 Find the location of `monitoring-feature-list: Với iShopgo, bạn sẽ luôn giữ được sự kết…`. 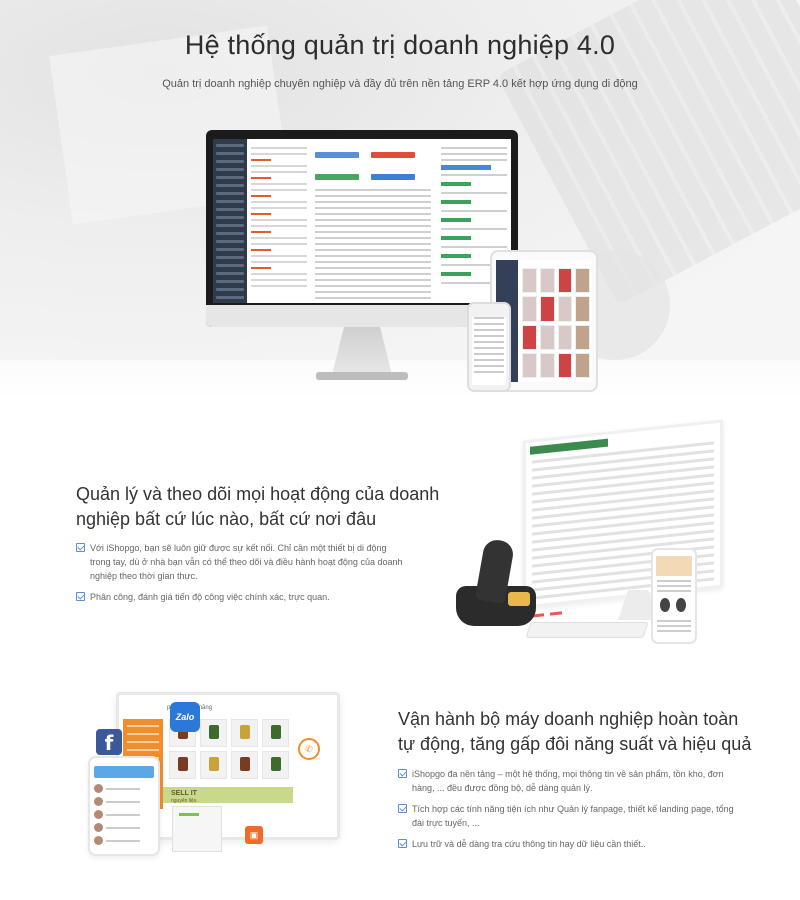

monitoring-feature-list: Với iShopgo, bạn sẽ luôn giữ được sự kết… is located at coordinates (241, 576).